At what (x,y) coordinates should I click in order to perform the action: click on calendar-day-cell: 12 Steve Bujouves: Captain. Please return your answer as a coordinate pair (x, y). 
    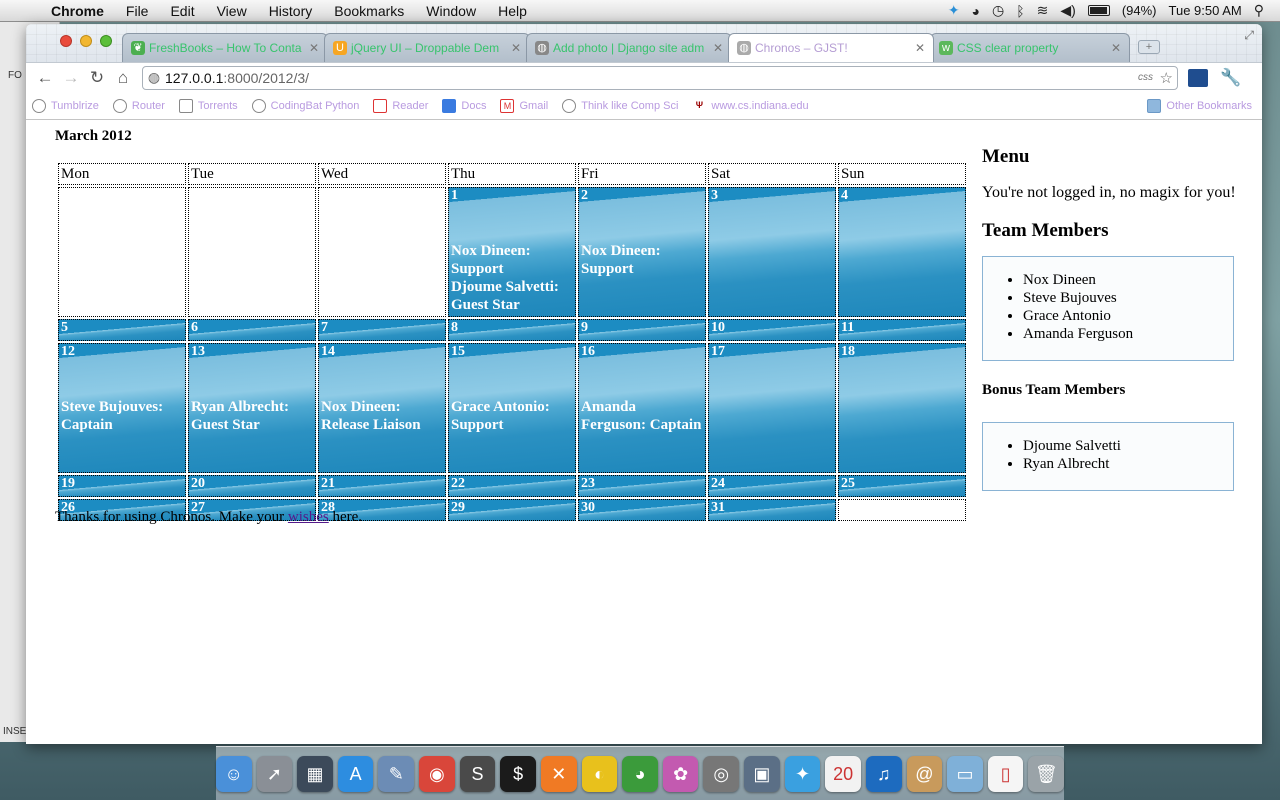
    Looking at the image, I should click on (122, 408).